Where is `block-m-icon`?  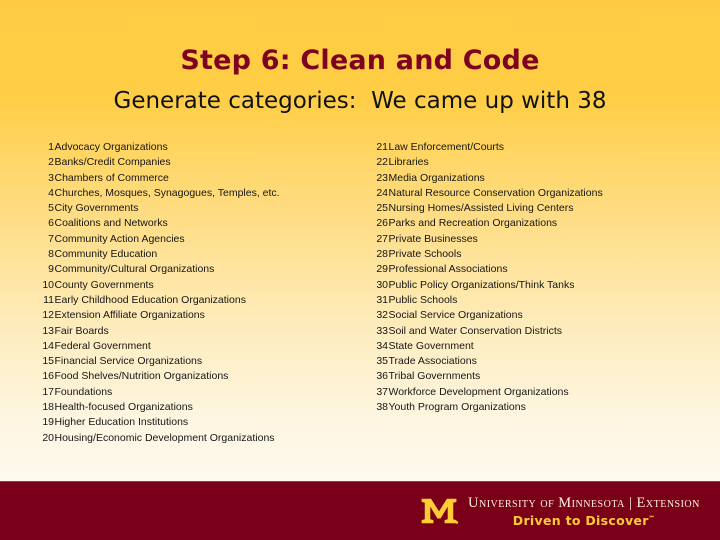
block-m-icon is located at coordinates (440, 511).